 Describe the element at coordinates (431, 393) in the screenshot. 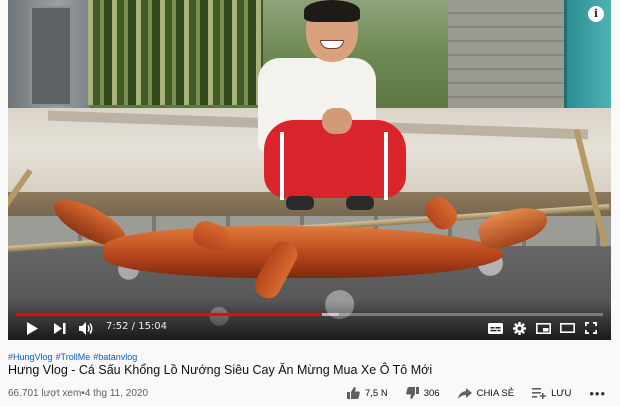

I see `dislike-count: 306` at that location.